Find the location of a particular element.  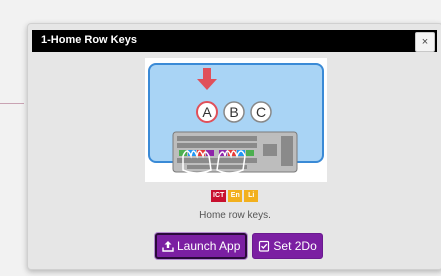

action-buttons: Launch App Set 2Do is located at coordinates (239, 246).